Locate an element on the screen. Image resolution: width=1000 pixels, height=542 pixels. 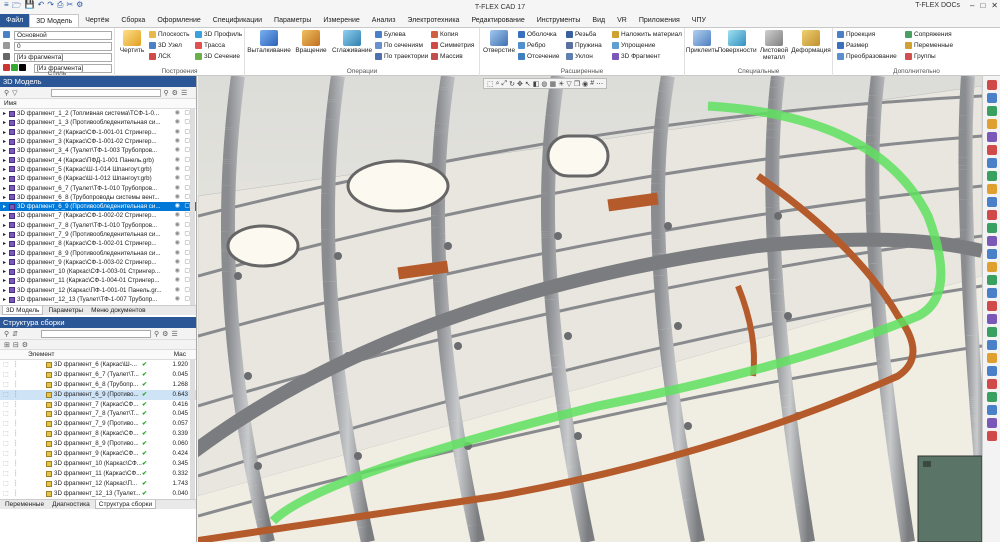
collapse-icon: ⊟ is located at coordinates (16, 345).